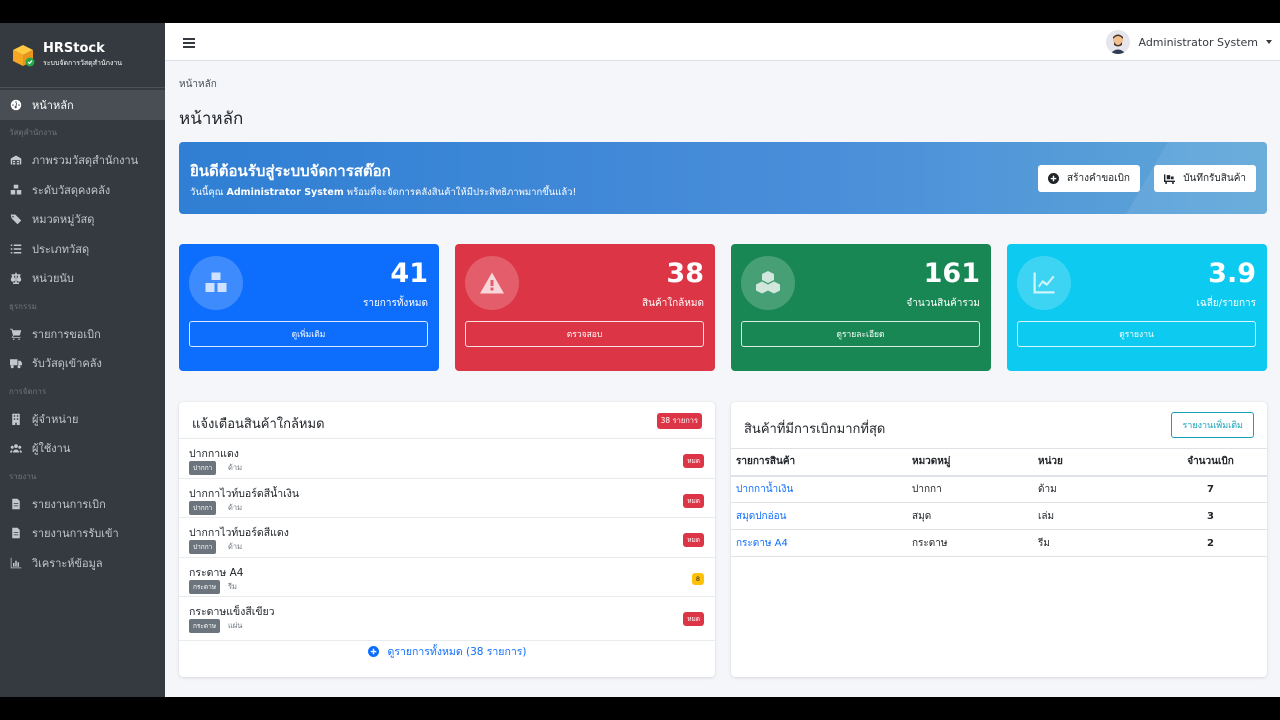  I want to click on table-header-row: รายการสินค้า หมวดหมู่ หน่วย จำนวนเบิก, so click(999, 462).